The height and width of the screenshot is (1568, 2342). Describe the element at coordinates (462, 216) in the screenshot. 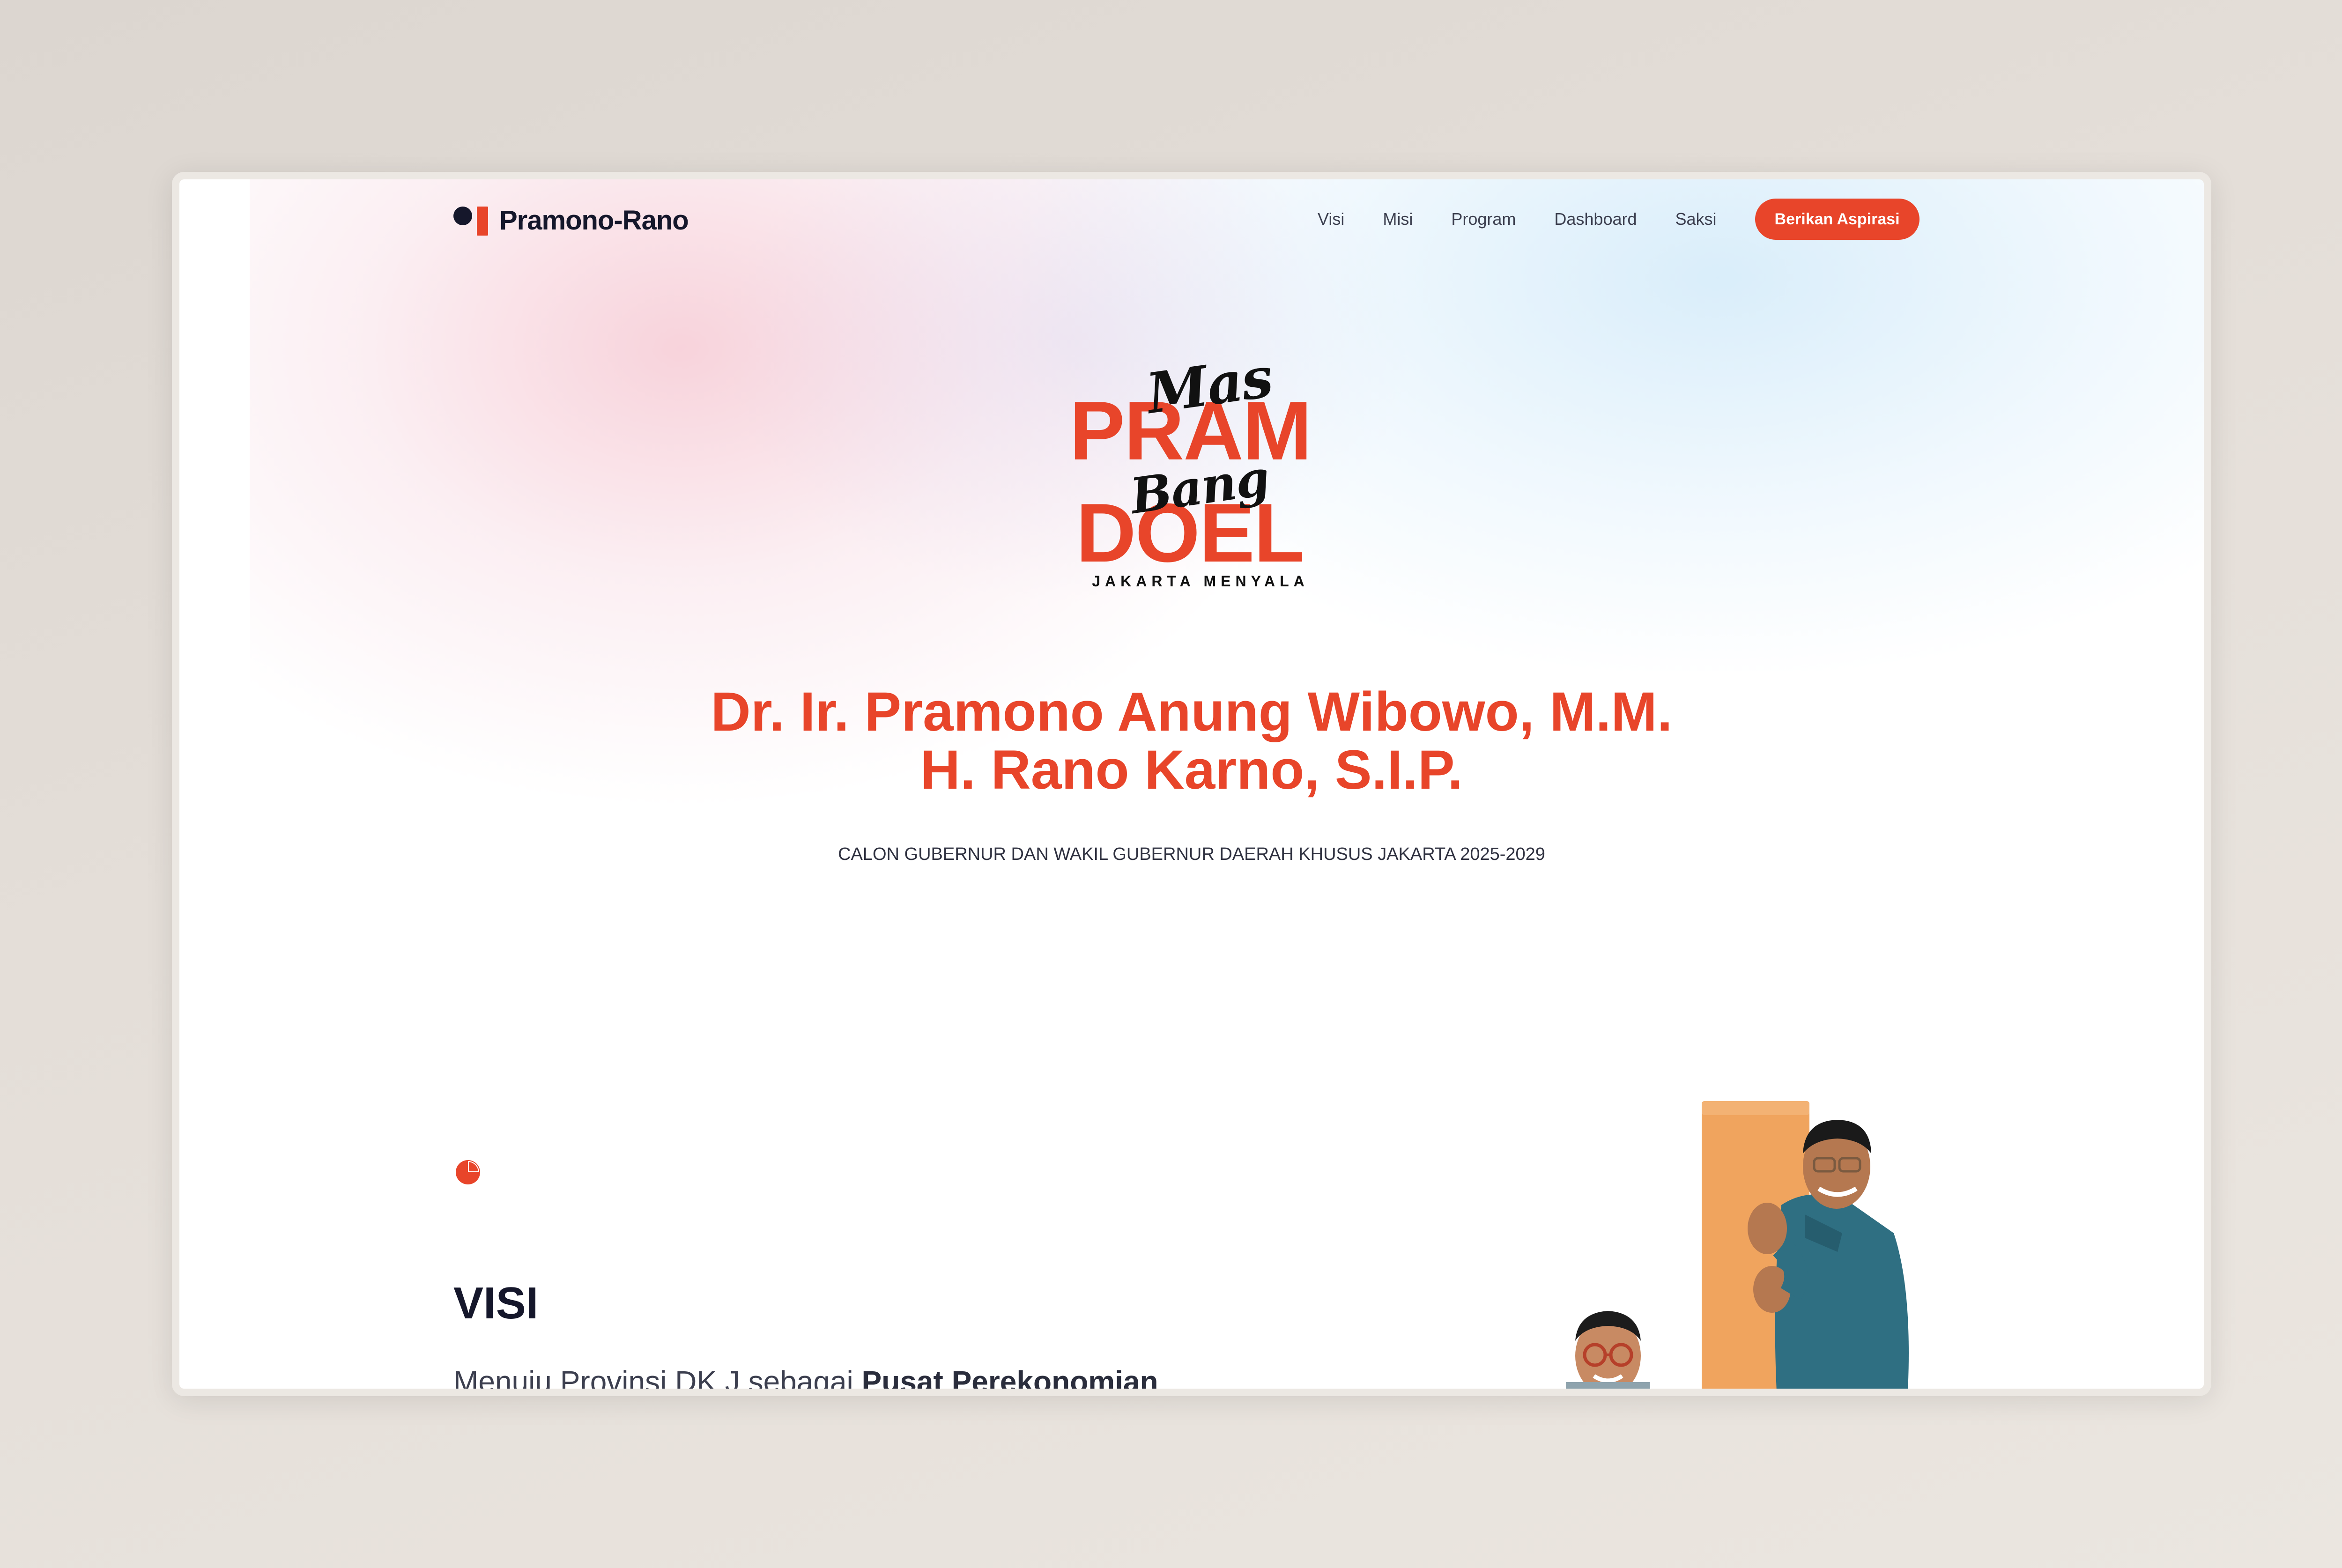

I see `brand-dot` at that location.